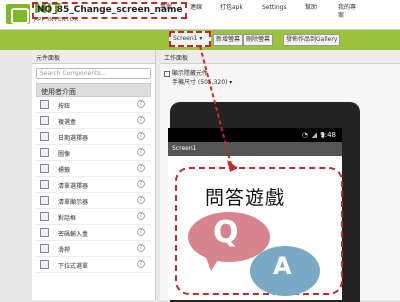 The width and height of the screenshot is (400, 302). I want to click on q-bubble-tail, so click(213, 263).